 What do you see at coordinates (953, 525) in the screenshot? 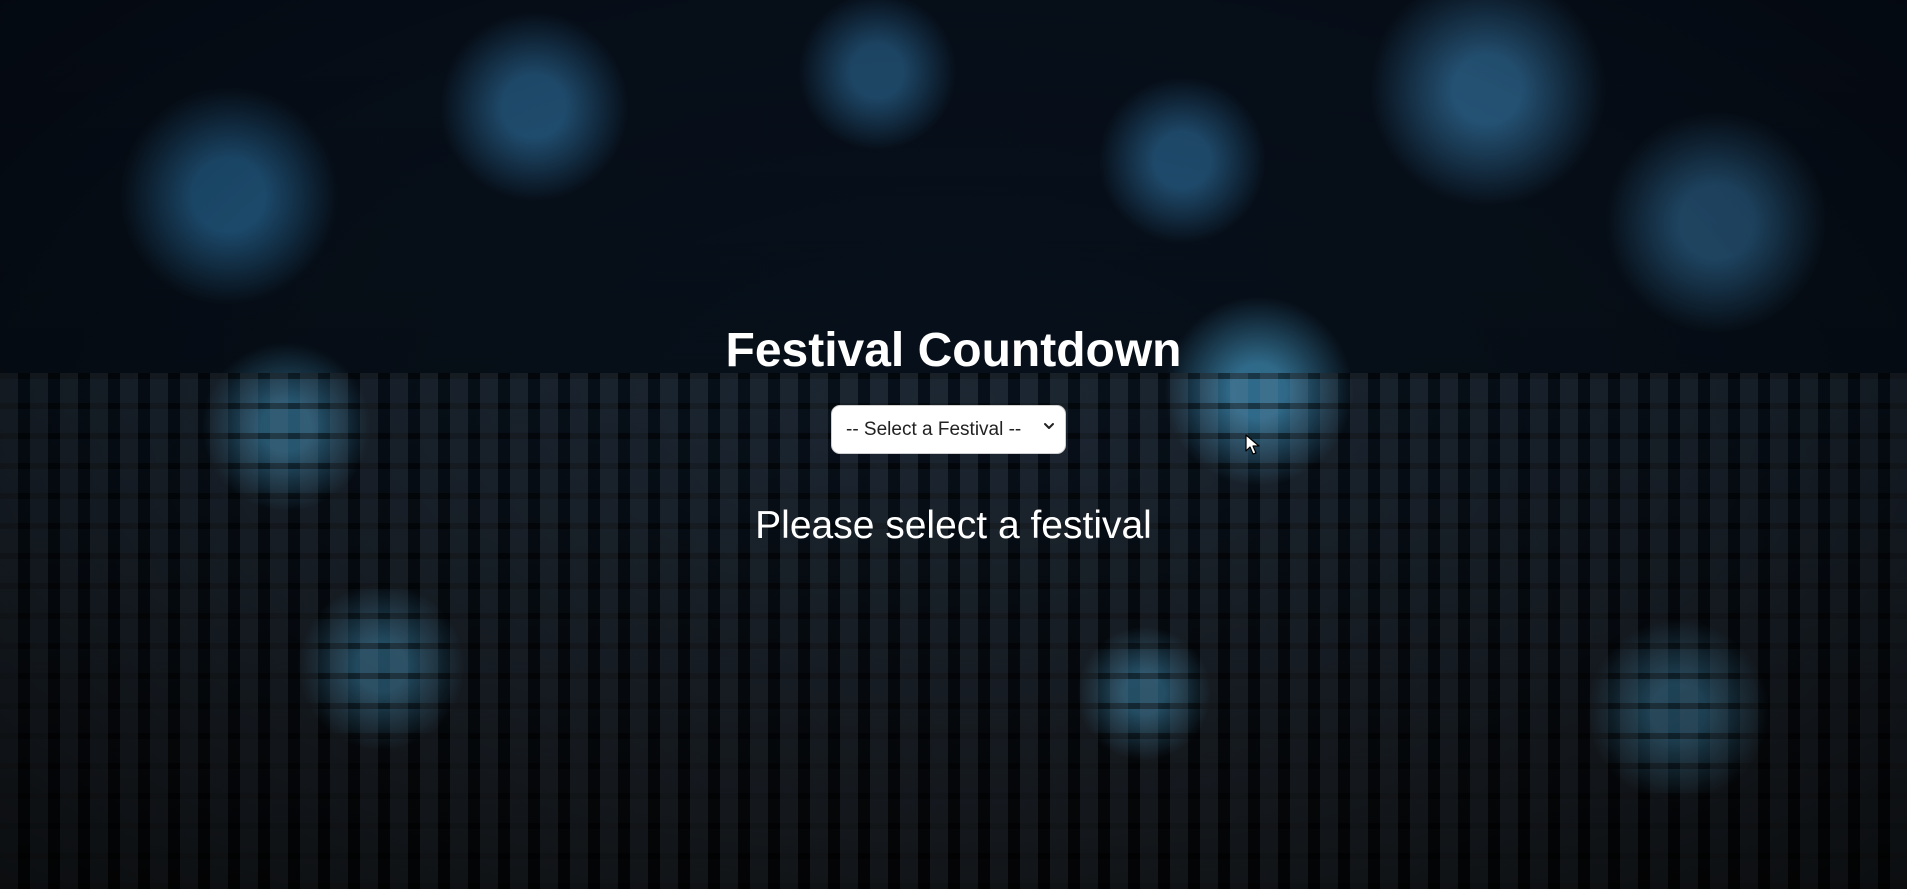
I see `status-message: Please select a festival` at bounding box center [953, 525].